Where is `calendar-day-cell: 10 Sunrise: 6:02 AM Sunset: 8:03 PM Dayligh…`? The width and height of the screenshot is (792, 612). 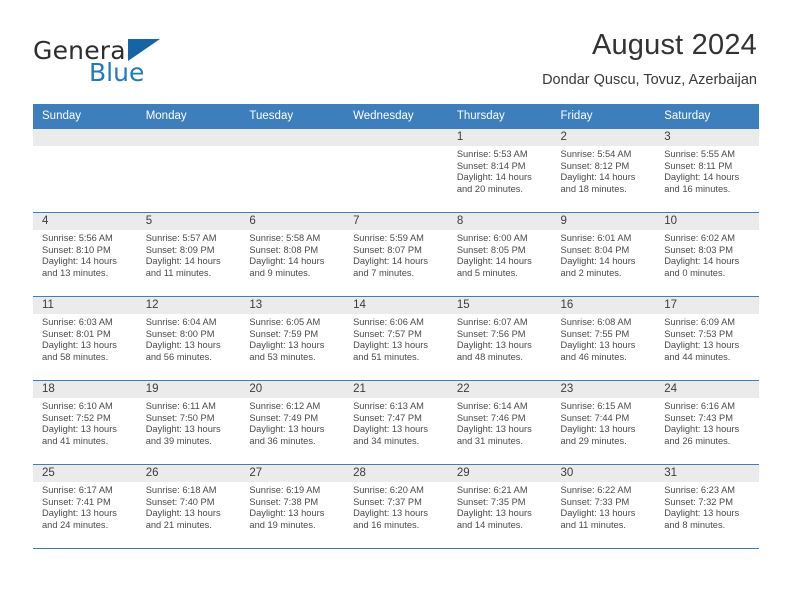
calendar-day-cell: 10 Sunrise: 6:02 AM Sunset: 8:03 PM Dayligh… is located at coordinates (707, 254).